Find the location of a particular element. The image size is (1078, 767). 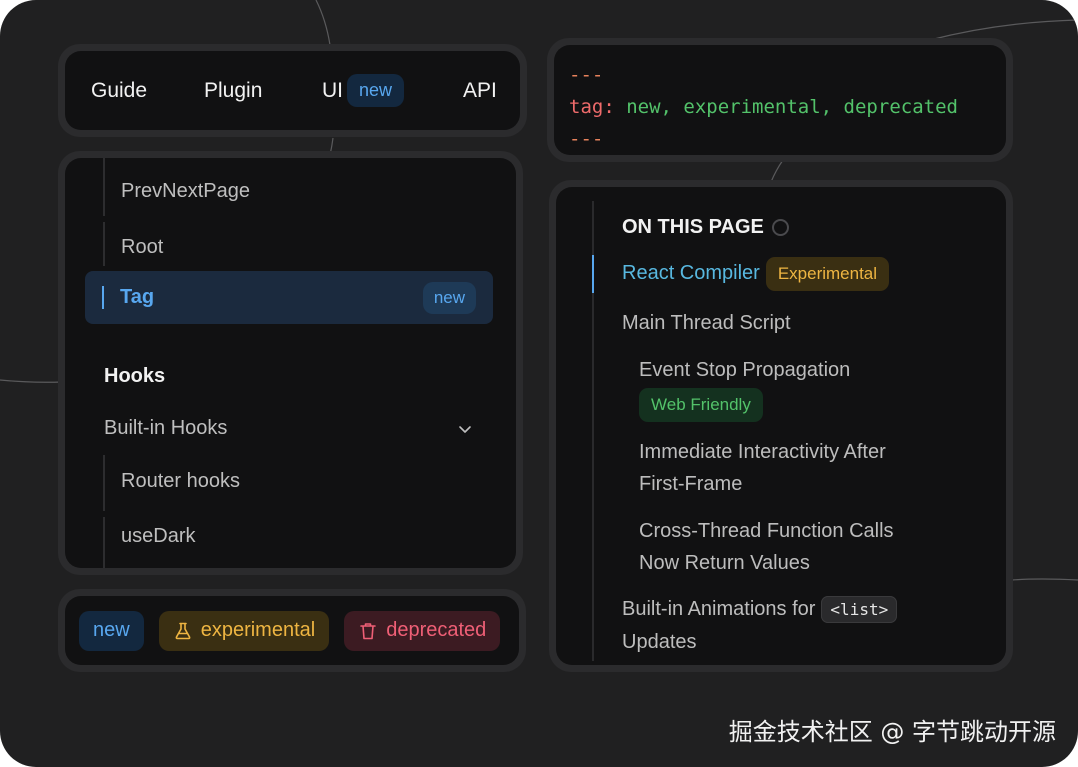

toc-title: ON THIS PAGE is located at coordinates (705, 227).